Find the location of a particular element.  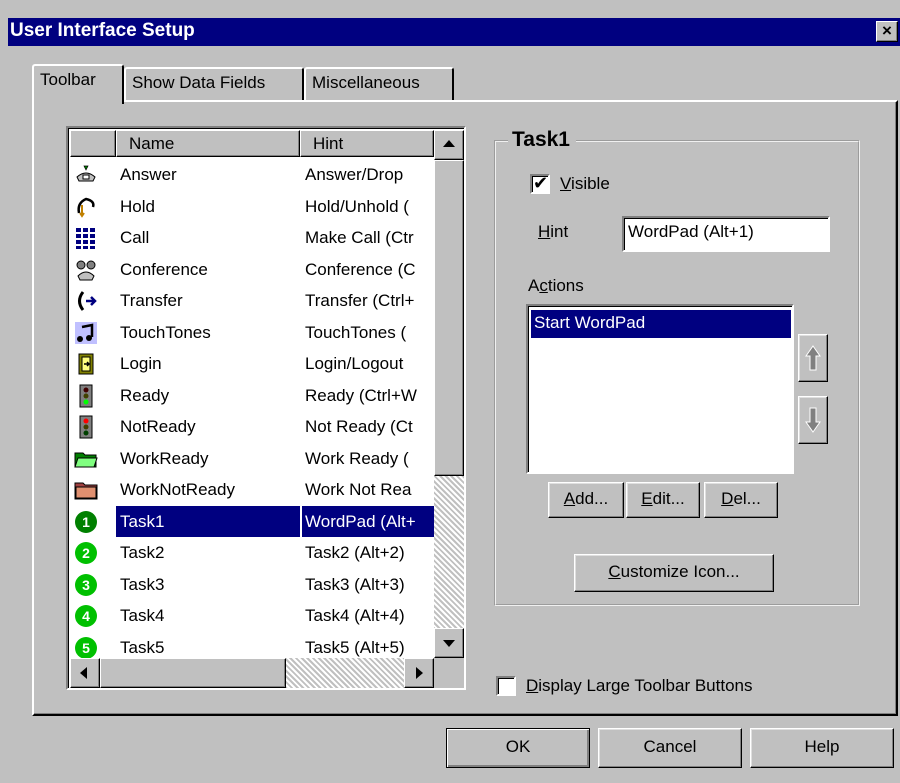

row-name: Transfer is located at coordinates (151, 300).